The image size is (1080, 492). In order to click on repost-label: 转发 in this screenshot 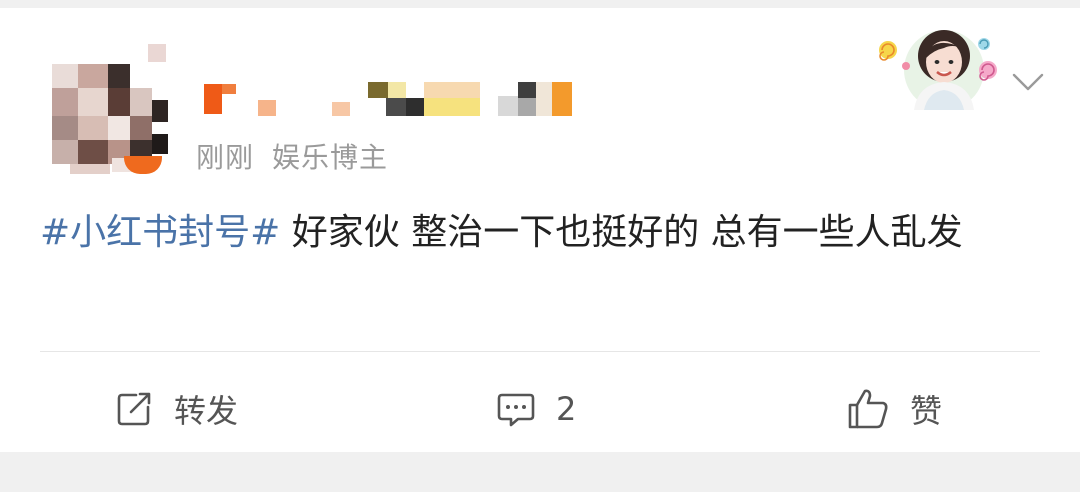, I will do `click(206, 411)`.